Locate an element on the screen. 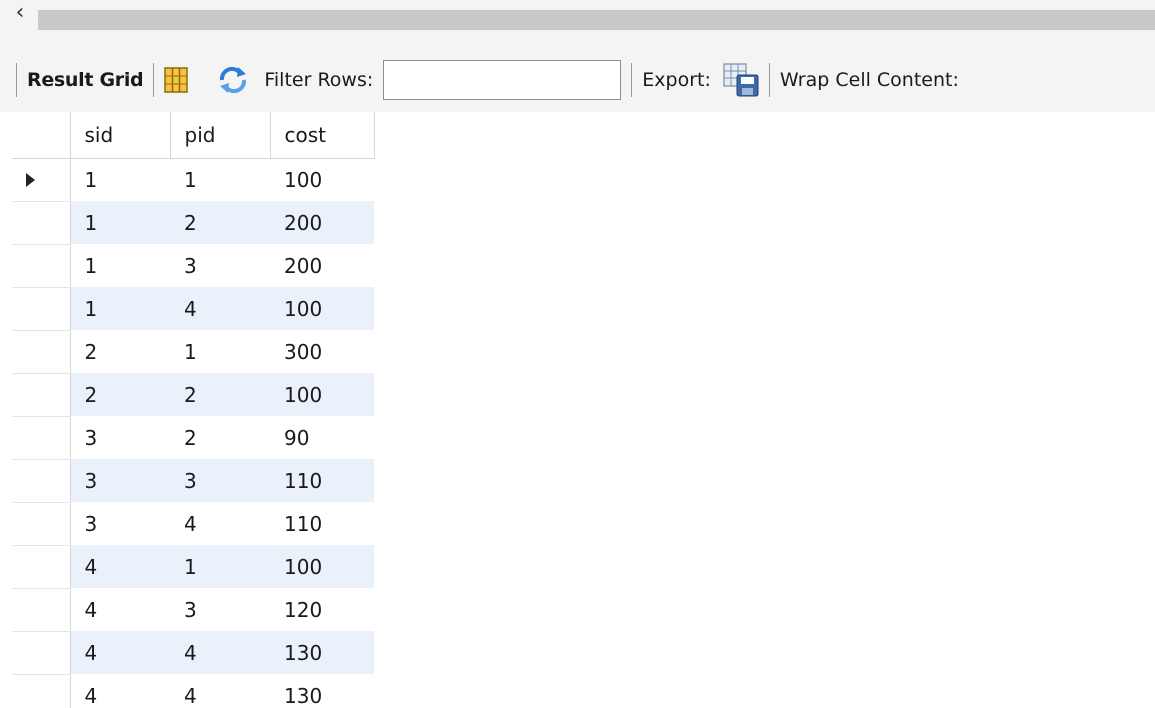  table-row: 4 1 100 is located at coordinates (193, 567).